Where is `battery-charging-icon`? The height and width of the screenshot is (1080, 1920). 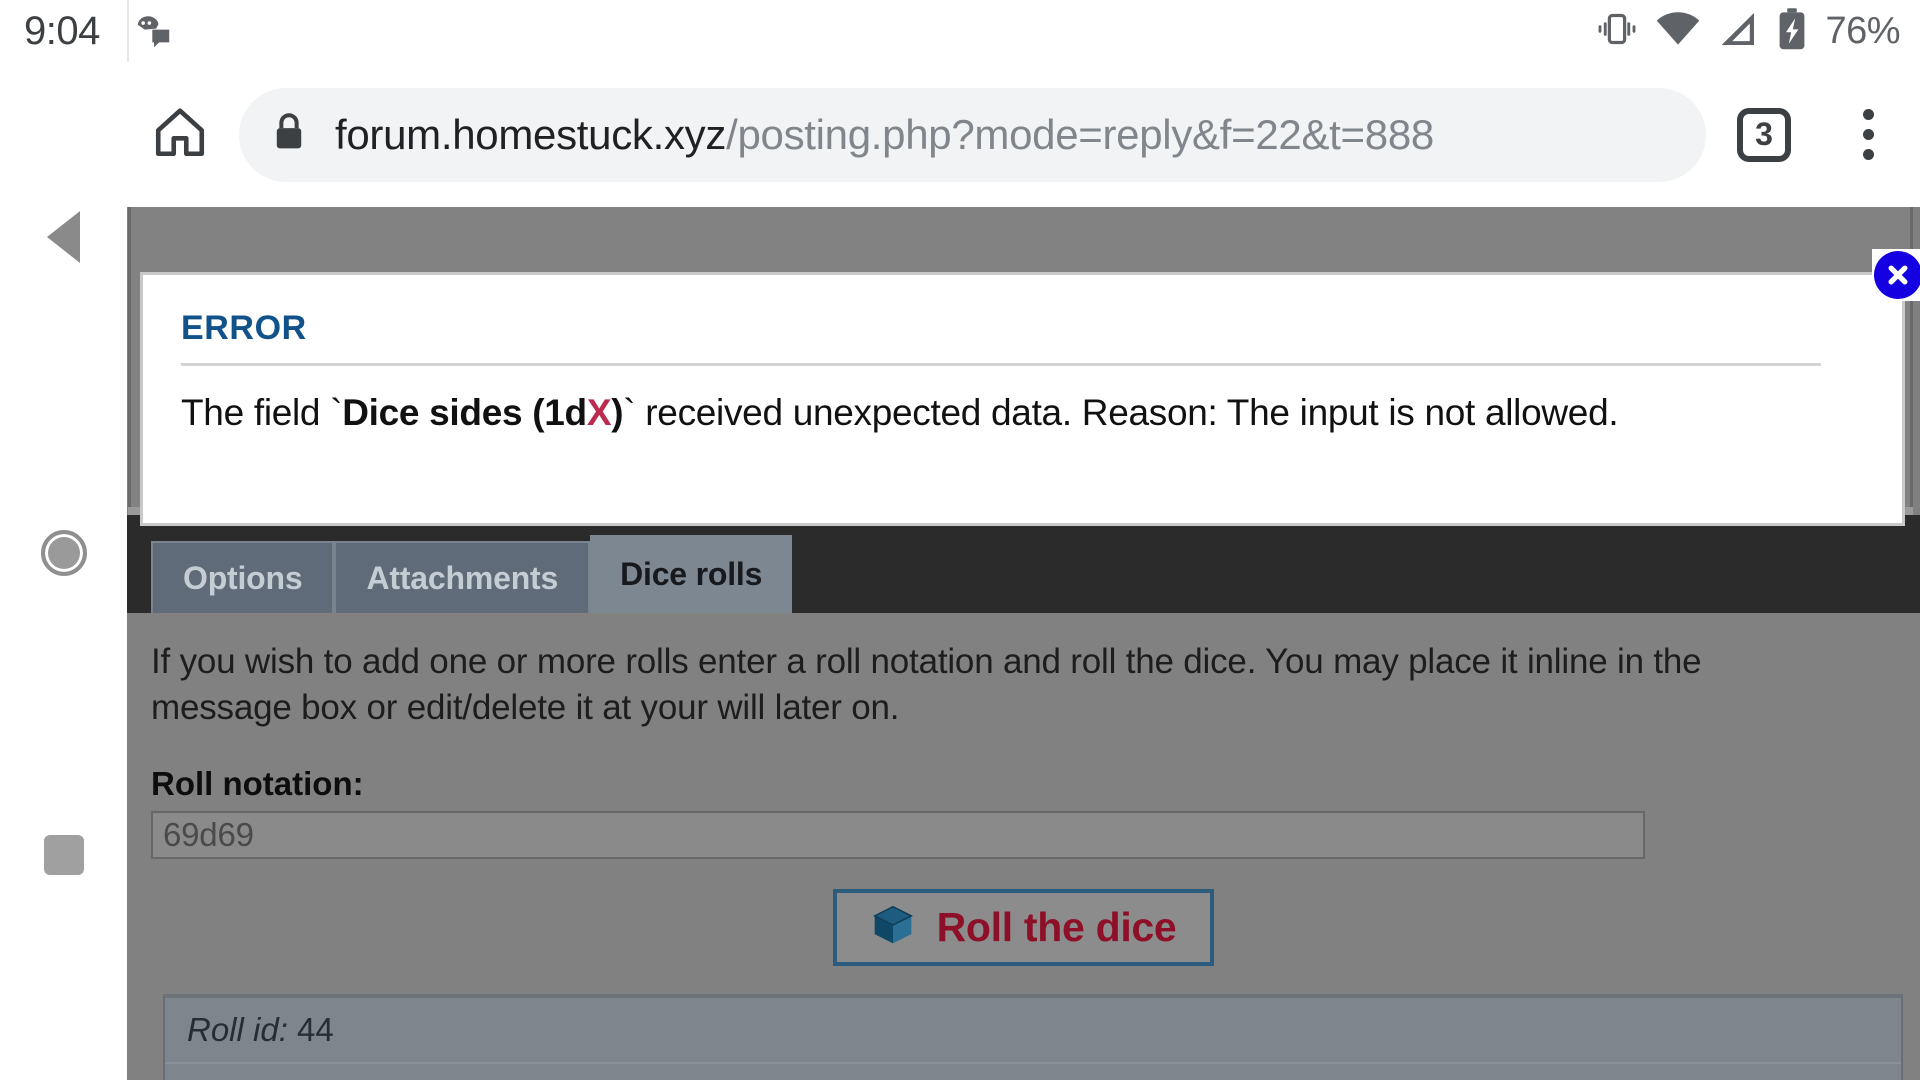 battery-charging-icon is located at coordinates (1792, 31).